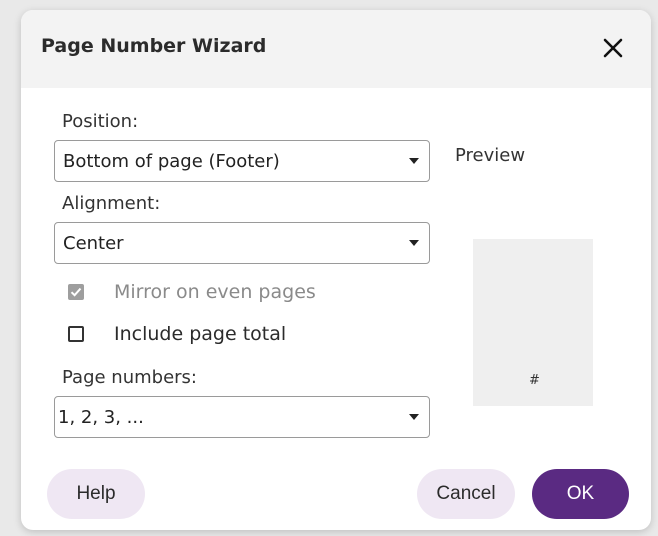  I want to click on dialog-header: Page Number Wizard, so click(336, 49).